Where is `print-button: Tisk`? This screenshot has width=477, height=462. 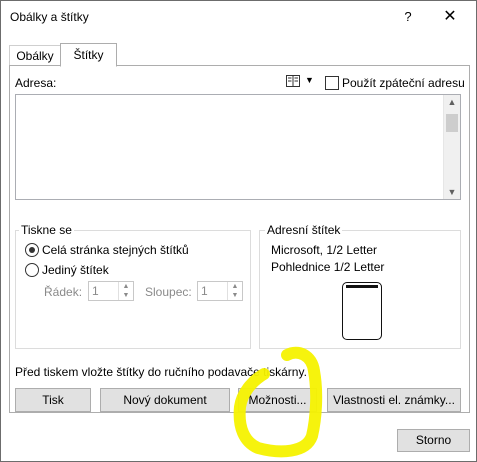
print-button: Tisk is located at coordinates (53, 400).